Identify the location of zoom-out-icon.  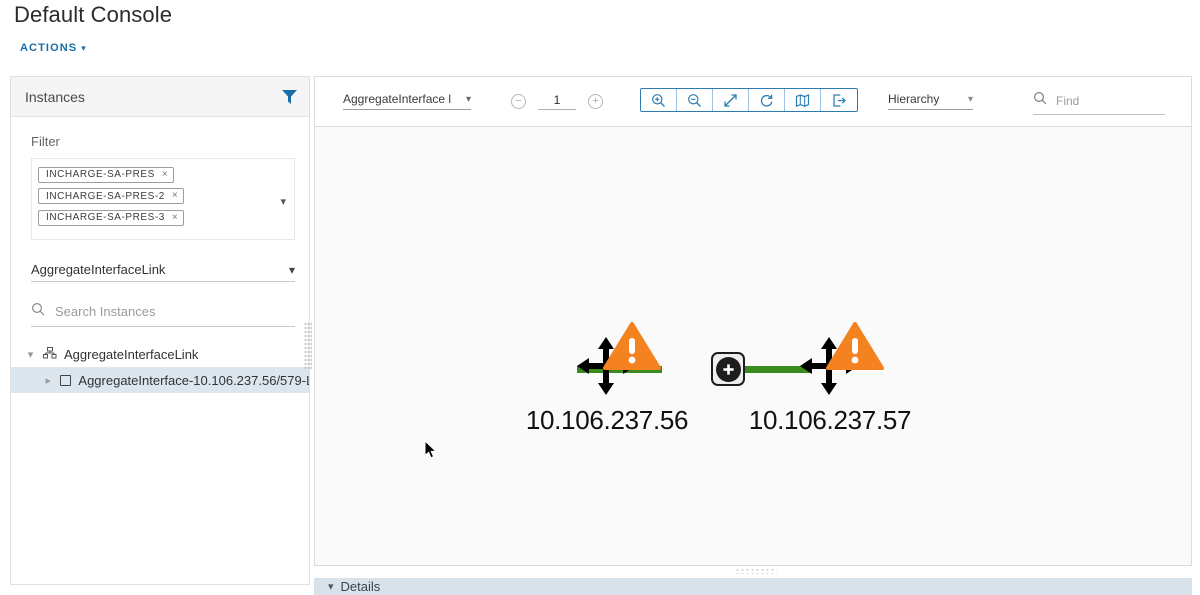
(695, 100).